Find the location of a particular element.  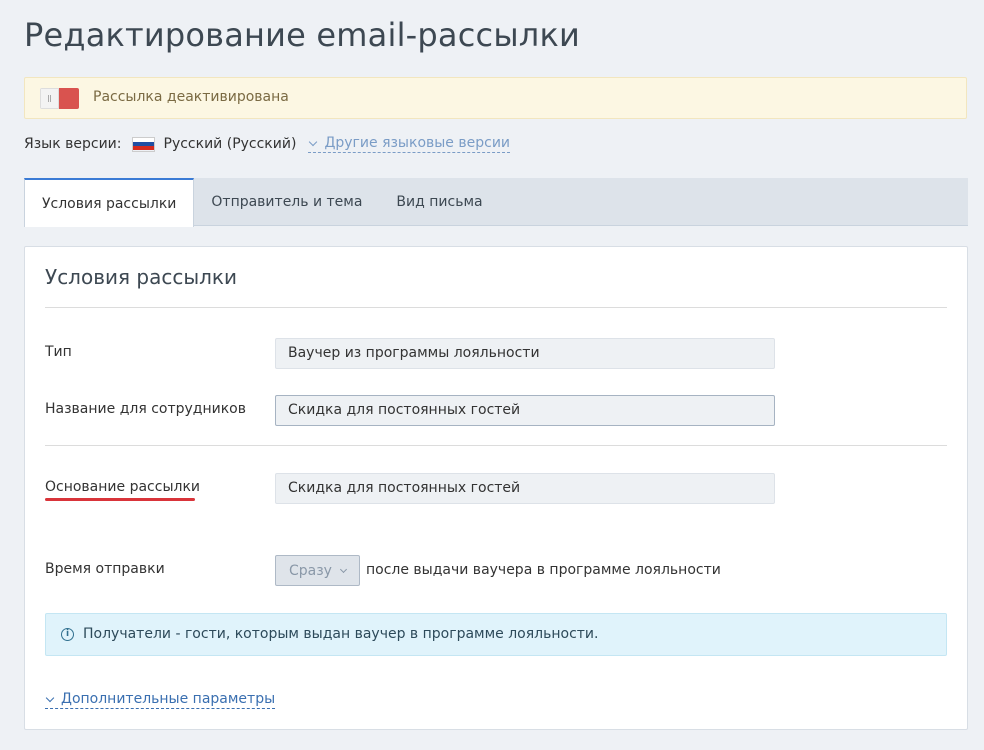

staff-name-input: Скидка для постоянных гостей is located at coordinates (525, 410).